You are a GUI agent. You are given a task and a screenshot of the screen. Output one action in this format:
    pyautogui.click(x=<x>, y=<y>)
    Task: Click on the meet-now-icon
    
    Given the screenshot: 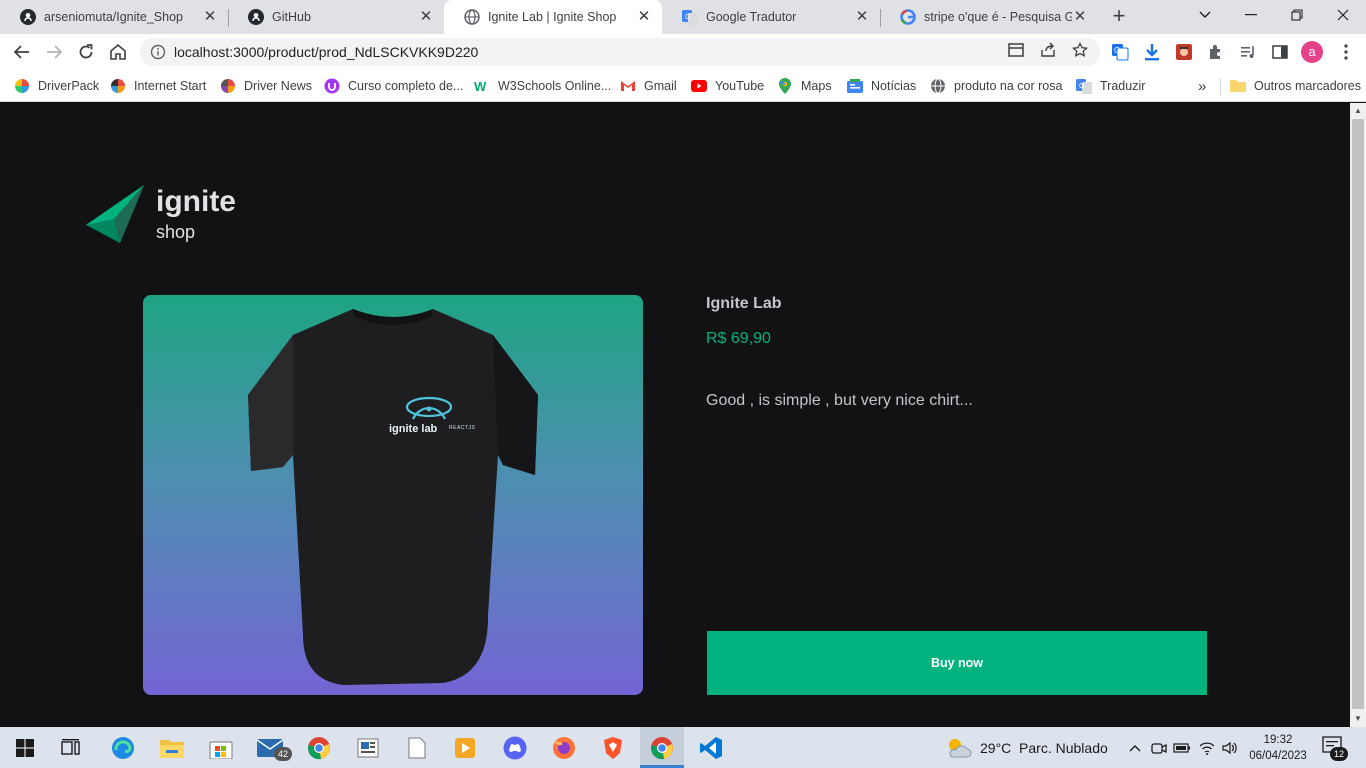 What is the action you would take?
    pyautogui.click(x=1159, y=748)
    